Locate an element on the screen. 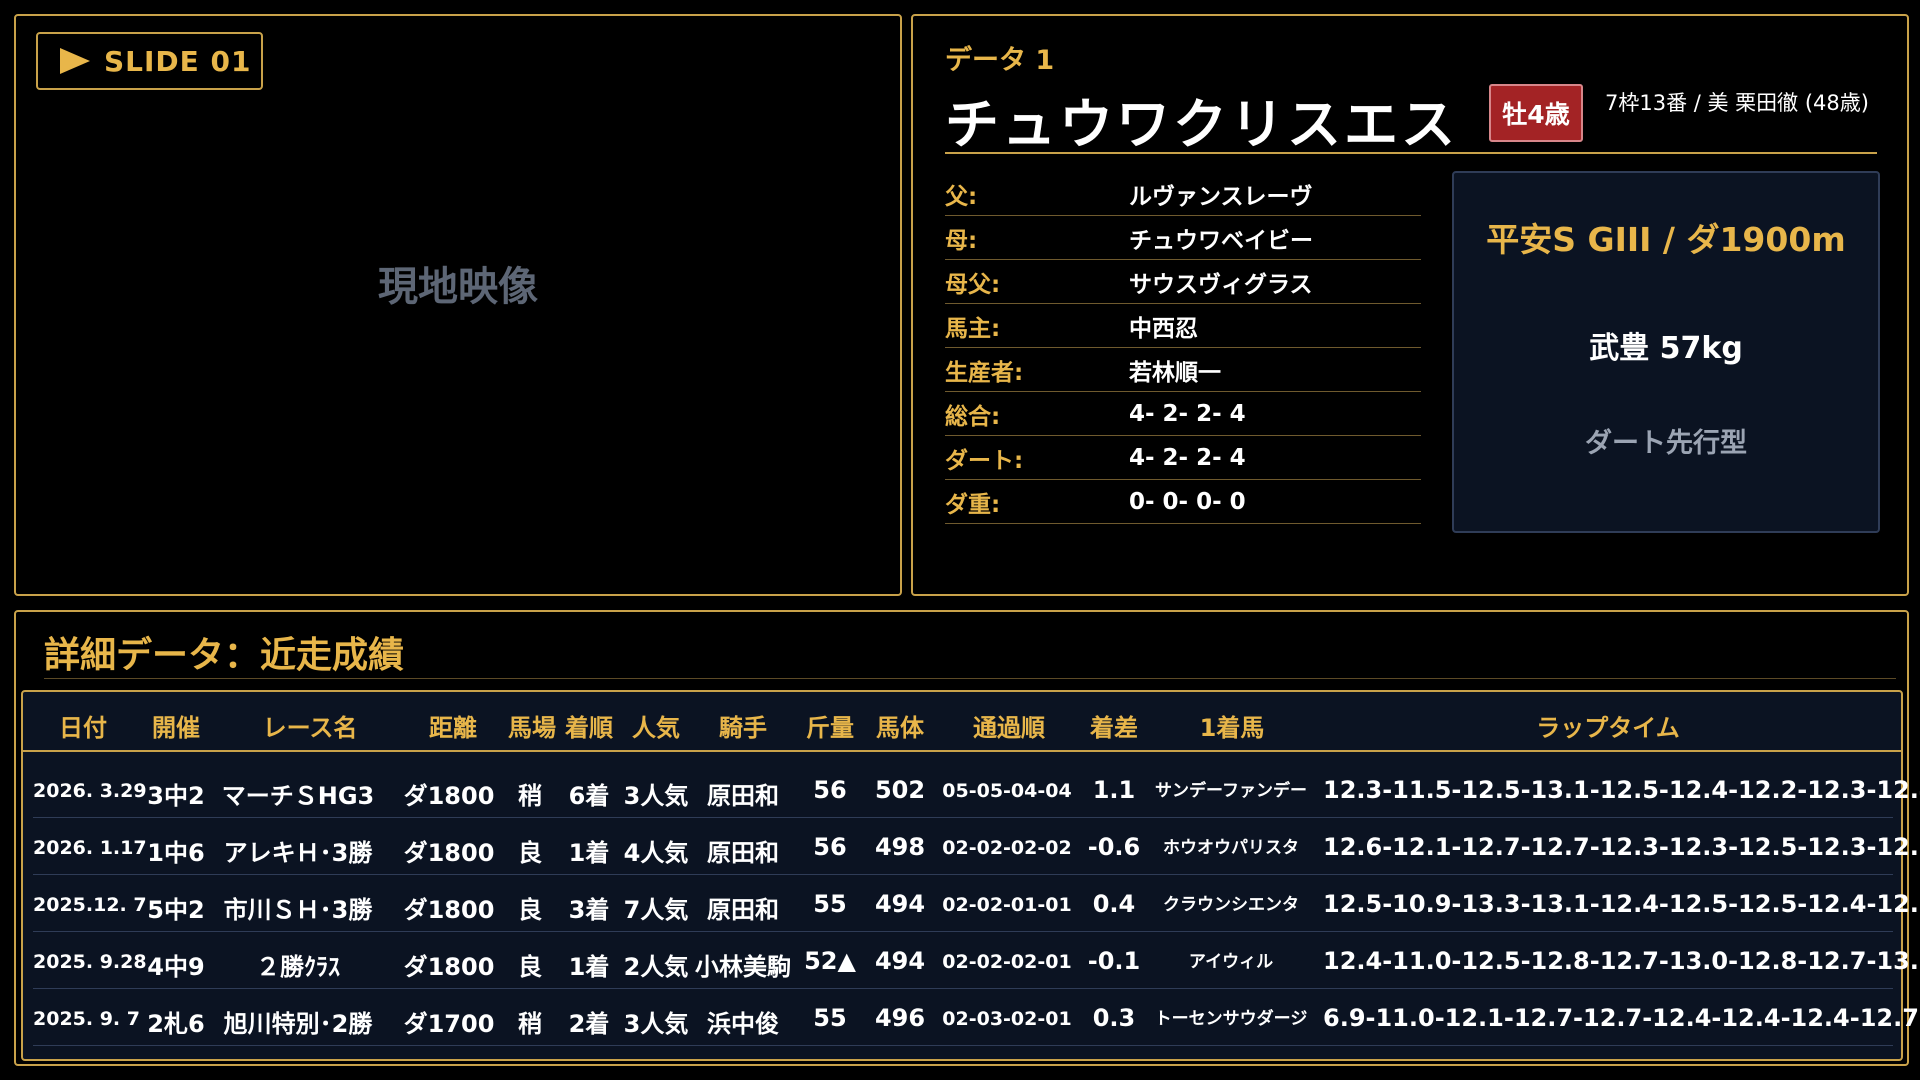 This screenshot has height=1080, width=1920. cell-body: 502 is located at coordinates (900, 790).